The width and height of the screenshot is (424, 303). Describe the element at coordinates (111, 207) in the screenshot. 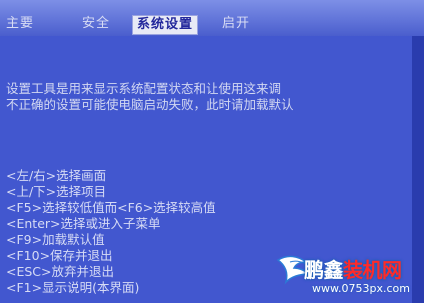

I see `help-item-f5-f6: <F5>选择较低值而<F6>选择较高值` at that location.